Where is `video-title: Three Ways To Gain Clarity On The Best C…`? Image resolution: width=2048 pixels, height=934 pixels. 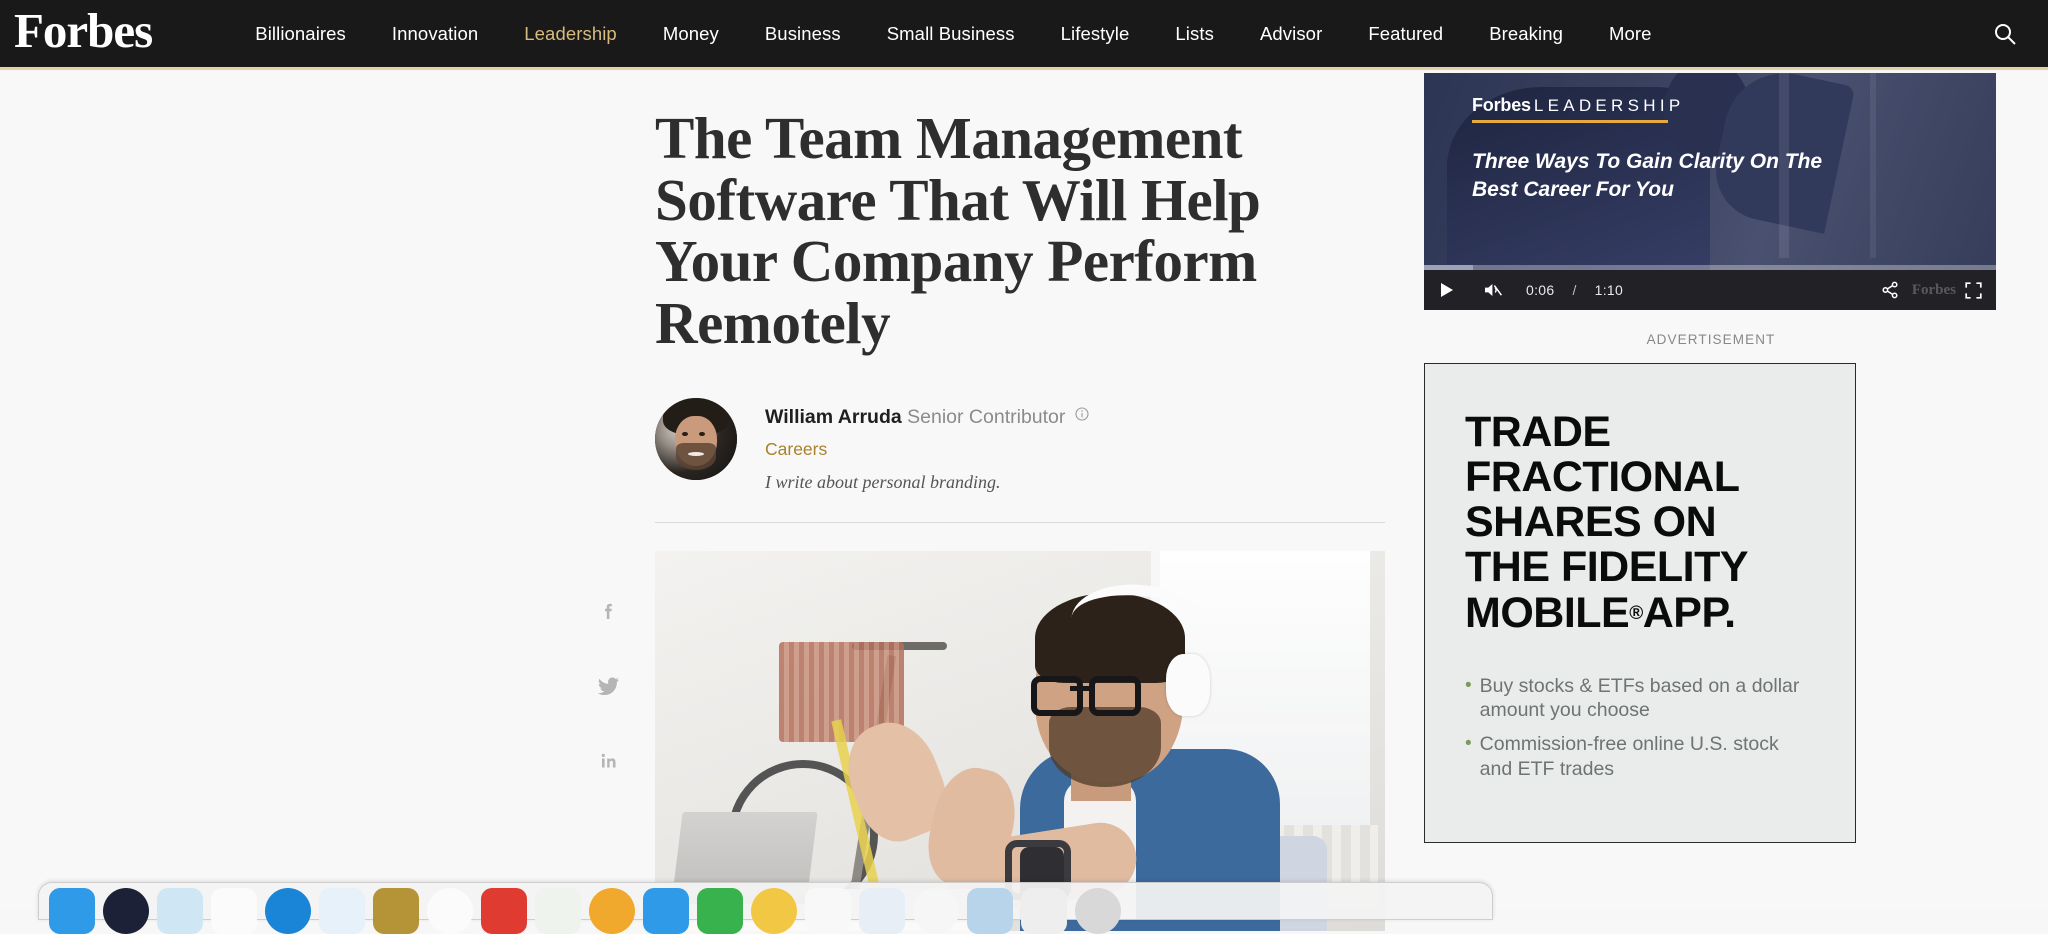
video-title: Three Ways To Gain Clarity On The Best C… is located at coordinates (1662, 176).